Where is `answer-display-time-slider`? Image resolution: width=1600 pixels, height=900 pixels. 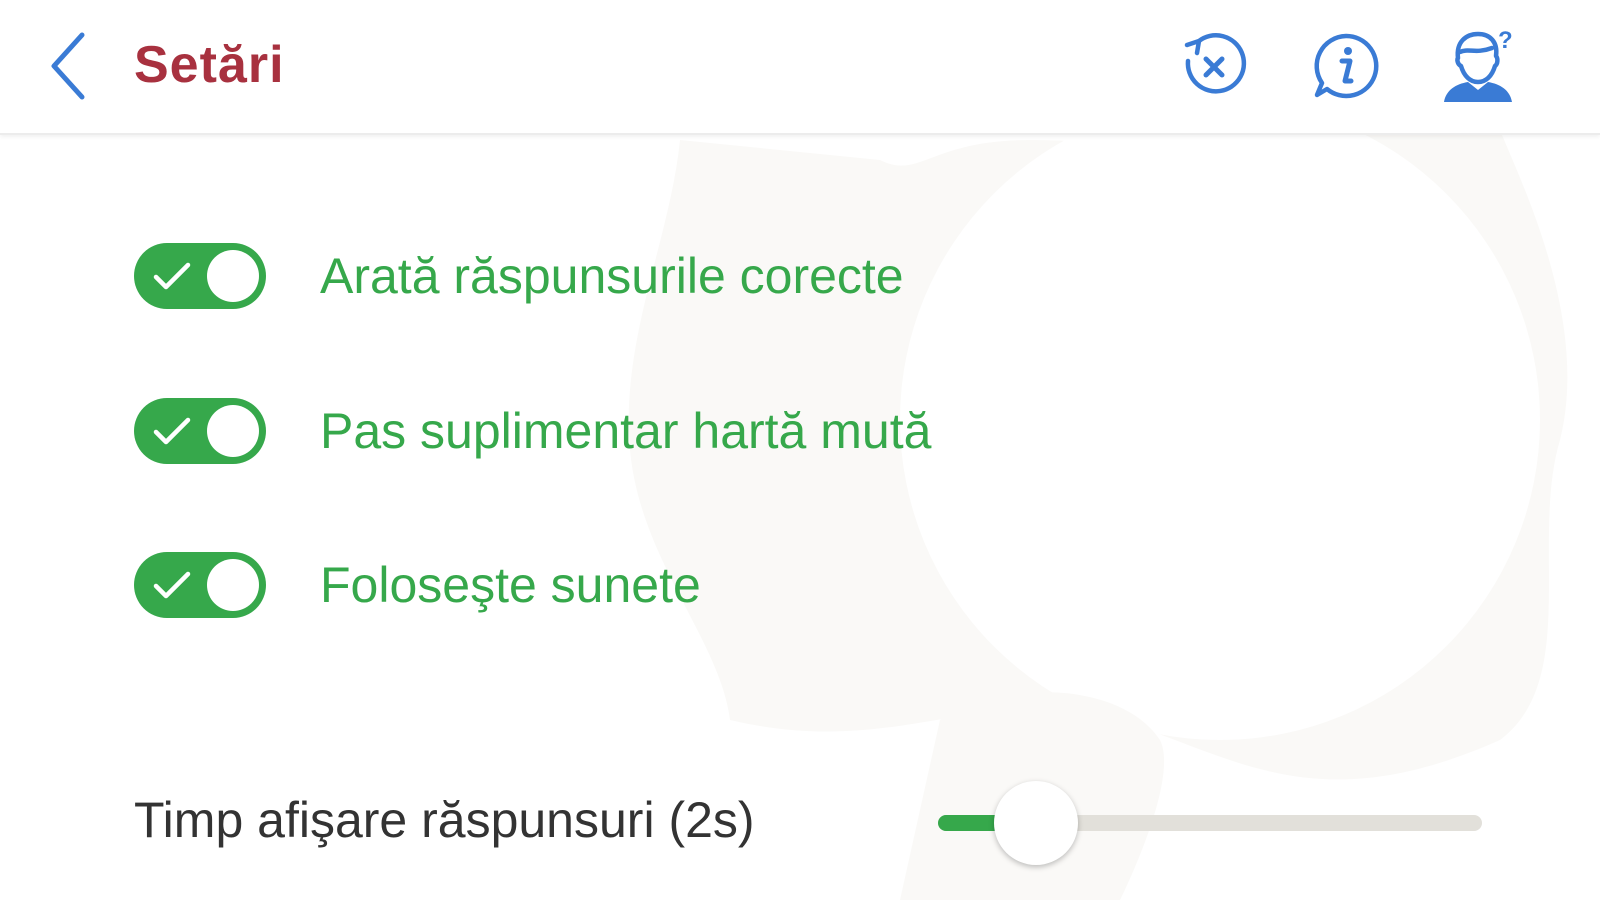 answer-display-time-slider is located at coordinates (1210, 823).